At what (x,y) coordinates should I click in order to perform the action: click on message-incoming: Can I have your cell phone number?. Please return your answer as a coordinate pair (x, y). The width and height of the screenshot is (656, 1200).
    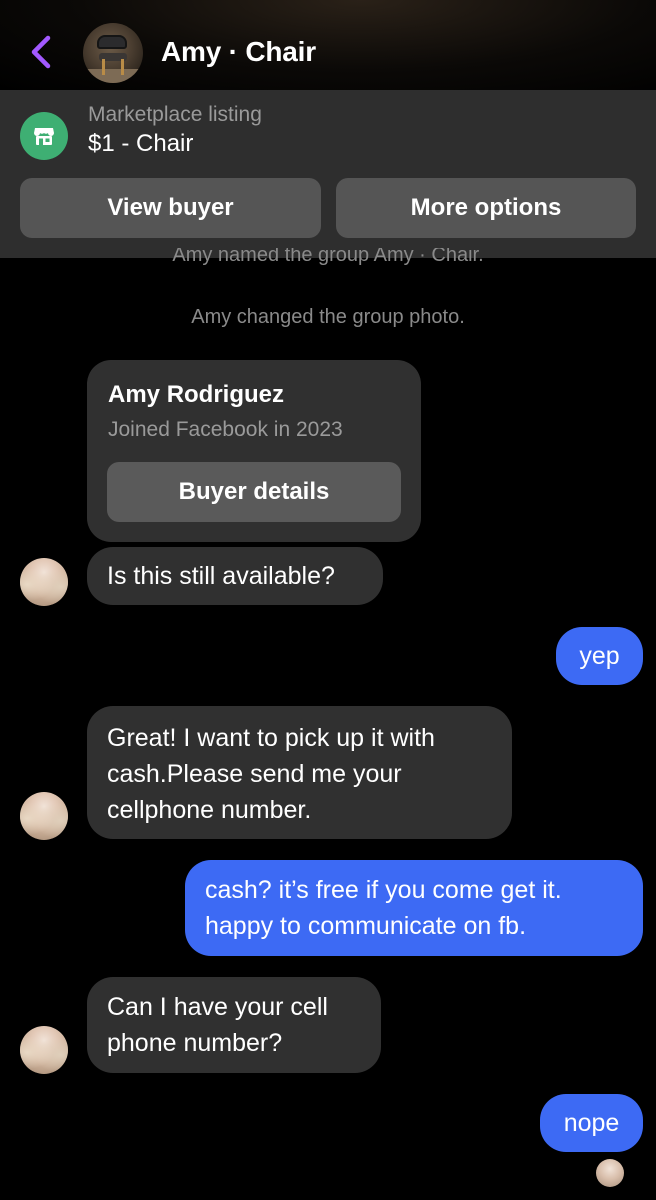
    Looking at the image, I should click on (234, 1025).